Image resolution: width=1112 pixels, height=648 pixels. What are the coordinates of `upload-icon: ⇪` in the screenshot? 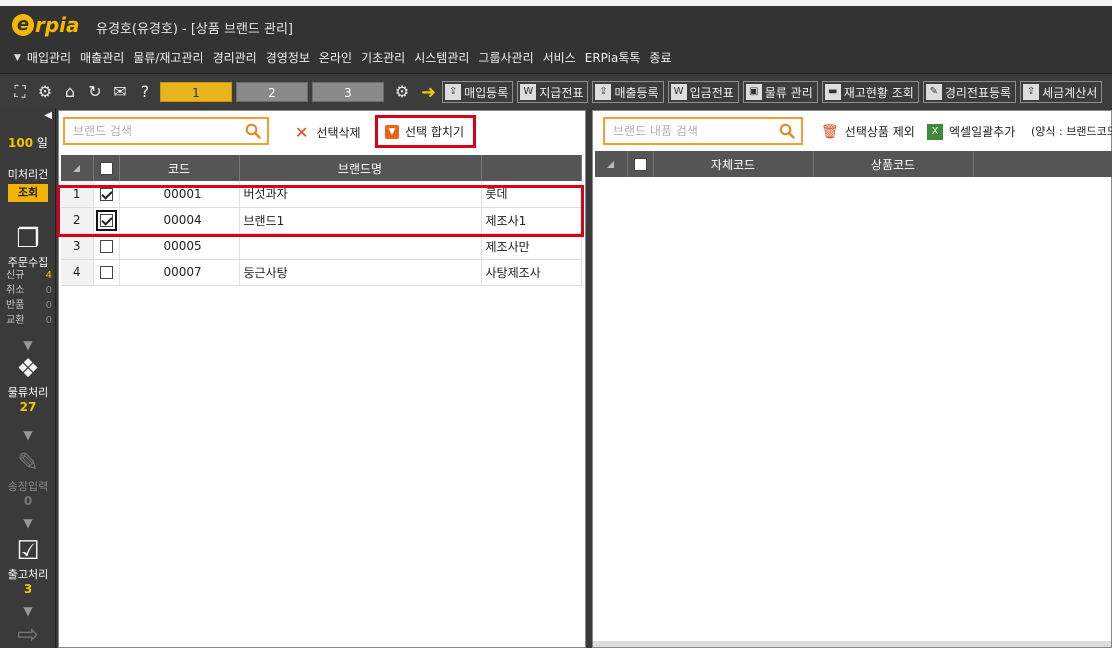 It's located at (603, 92).